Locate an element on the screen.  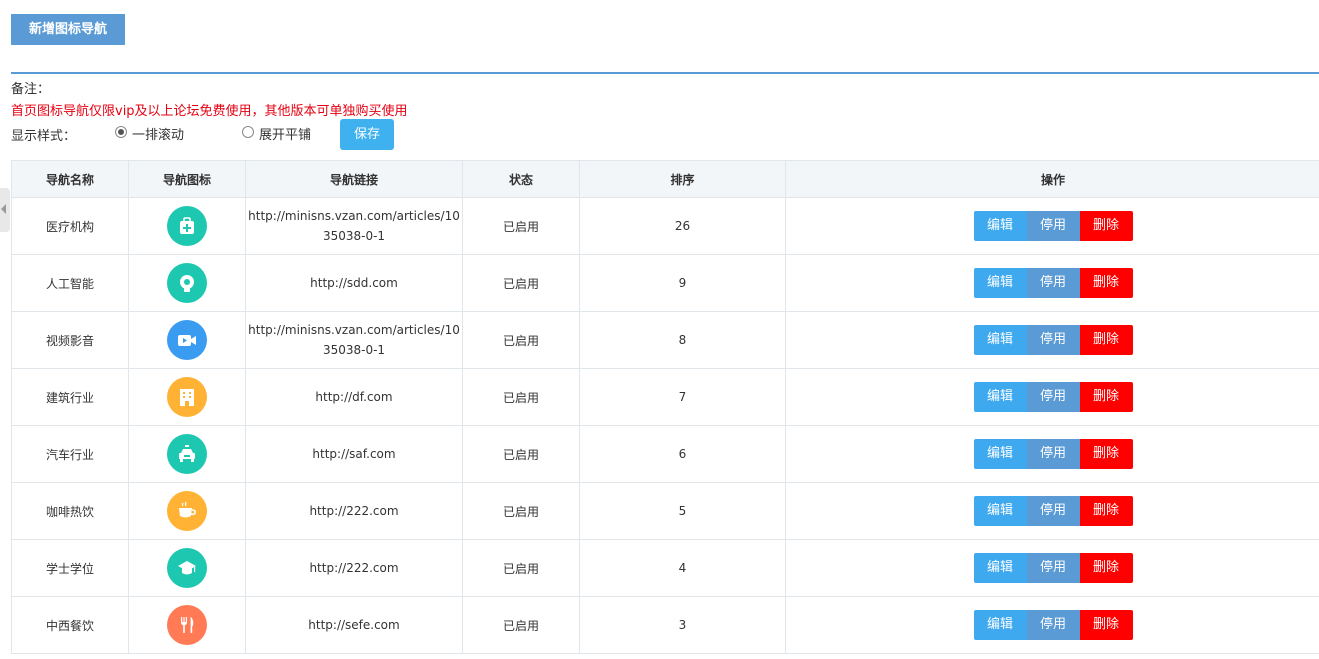
row-name: 医疗机构 is located at coordinates (70, 226).